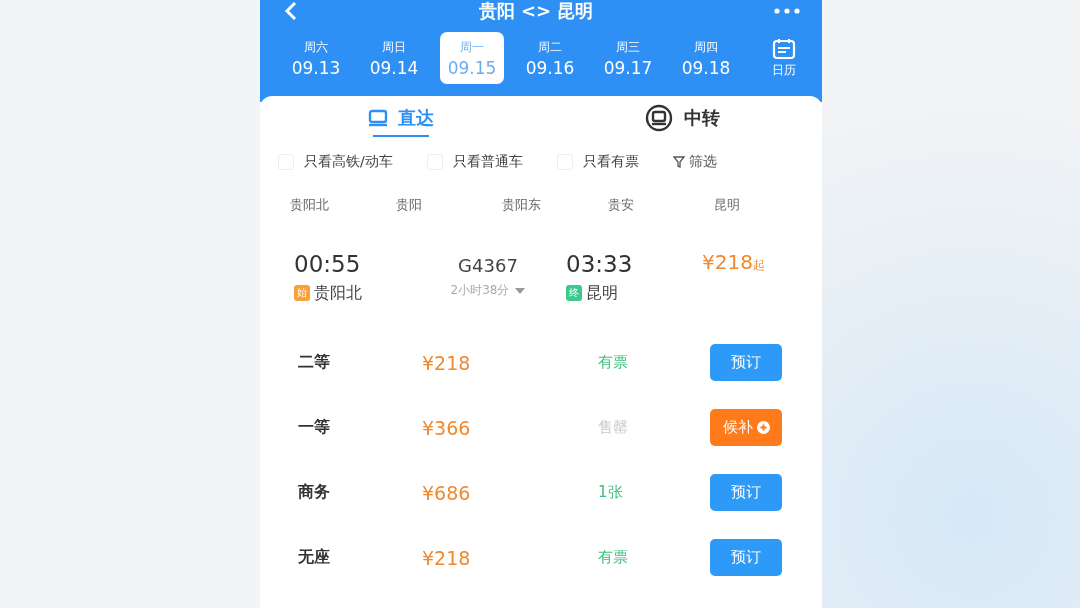 The image size is (1080, 608). What do you see at coordinates (327, 263) in the screenshot?
I see `departure-time: 00:55` at bounding box center [327, 263].